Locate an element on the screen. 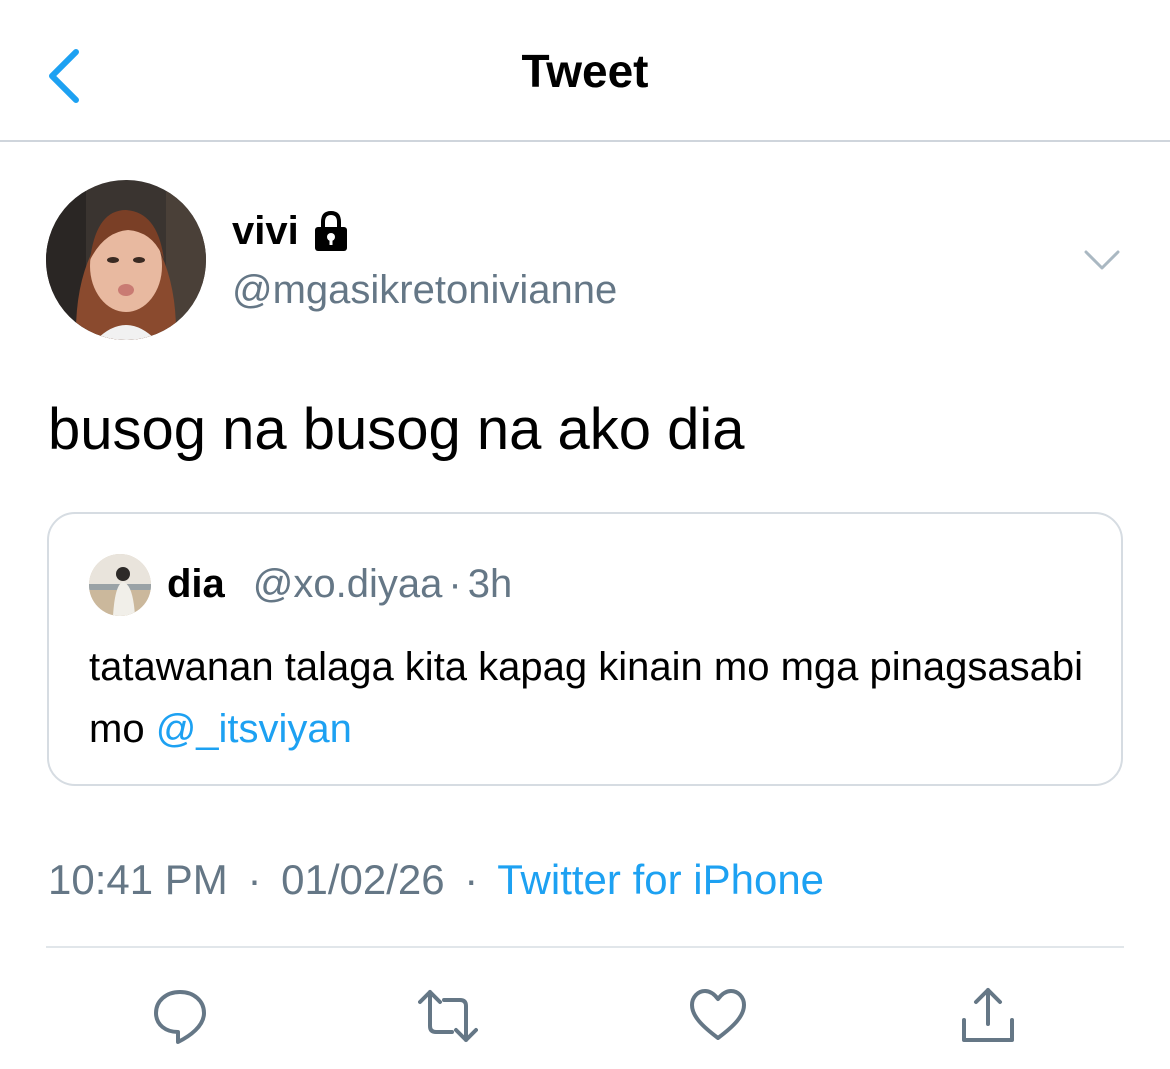  like-button is located at coordinates (718, 1016).